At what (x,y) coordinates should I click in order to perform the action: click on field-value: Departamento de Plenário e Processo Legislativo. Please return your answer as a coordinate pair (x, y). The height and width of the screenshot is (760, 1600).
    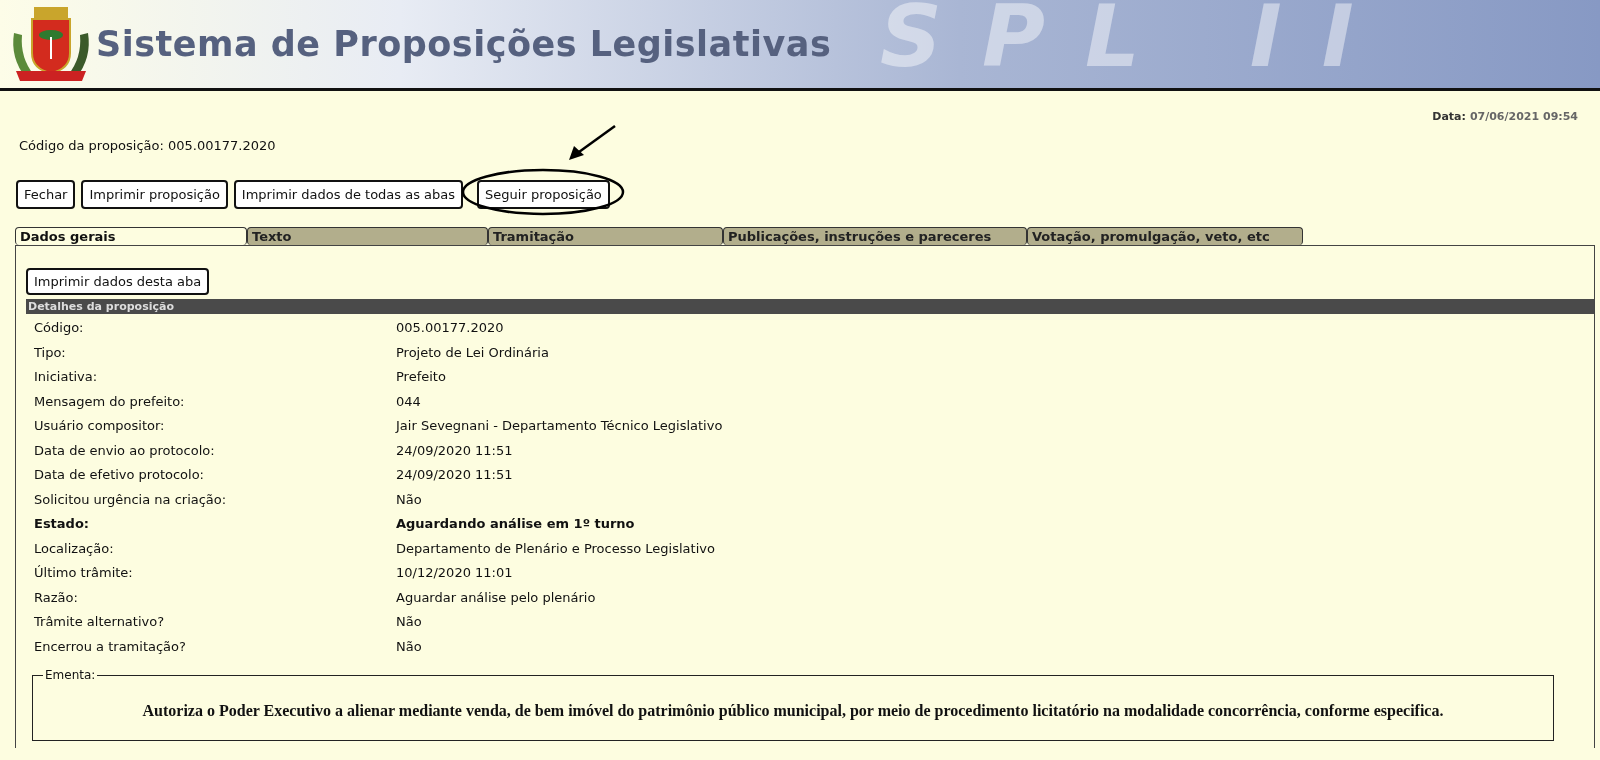
    Looking at the image, I should click on (556, 548).